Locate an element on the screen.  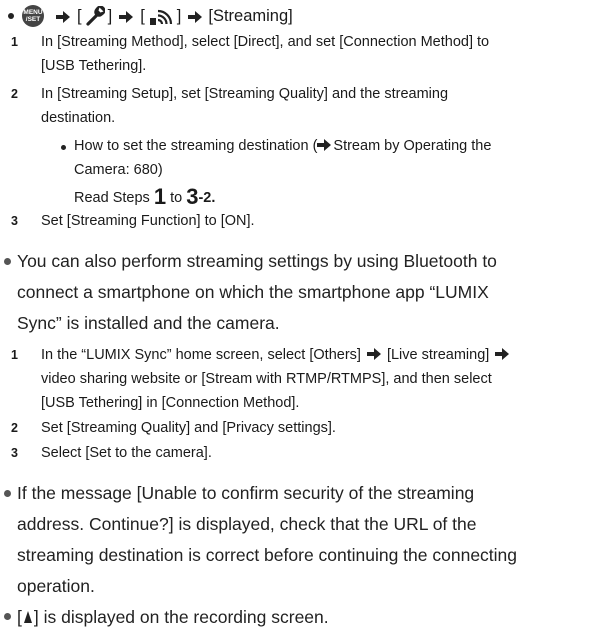
step-text: [USB Tethering] in [Connection Method]. is located at coordinates (170, 403).